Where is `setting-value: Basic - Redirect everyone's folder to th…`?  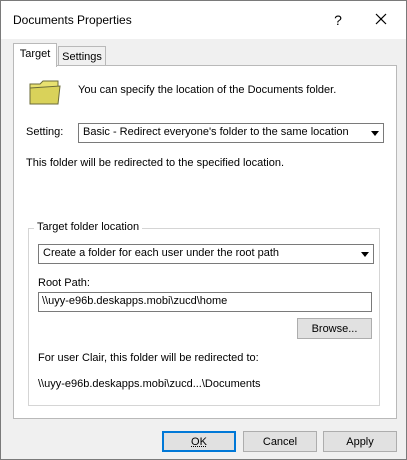
setting-value: Basic - Redirect everyone's folder to th… is located at coordinates (216, 132).